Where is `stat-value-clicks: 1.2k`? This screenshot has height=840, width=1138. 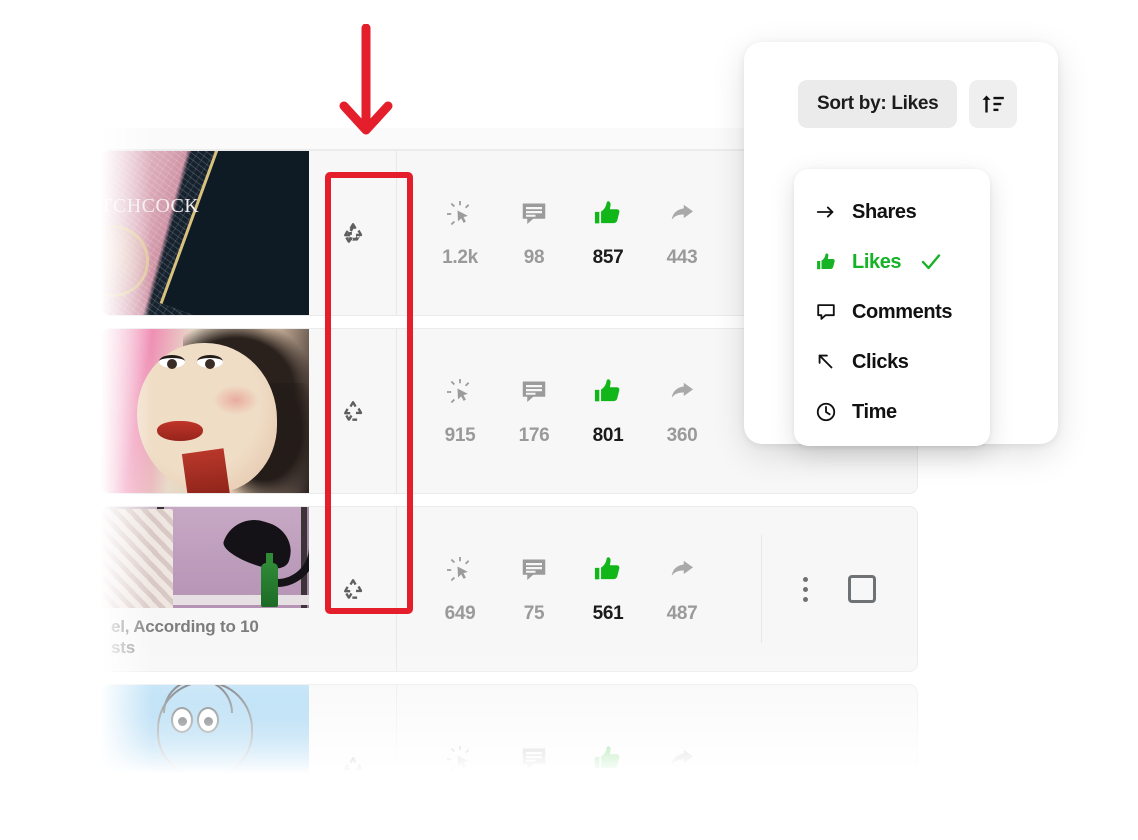
stat-value-clicks: 1.2k is located at coordinates (460, 257).